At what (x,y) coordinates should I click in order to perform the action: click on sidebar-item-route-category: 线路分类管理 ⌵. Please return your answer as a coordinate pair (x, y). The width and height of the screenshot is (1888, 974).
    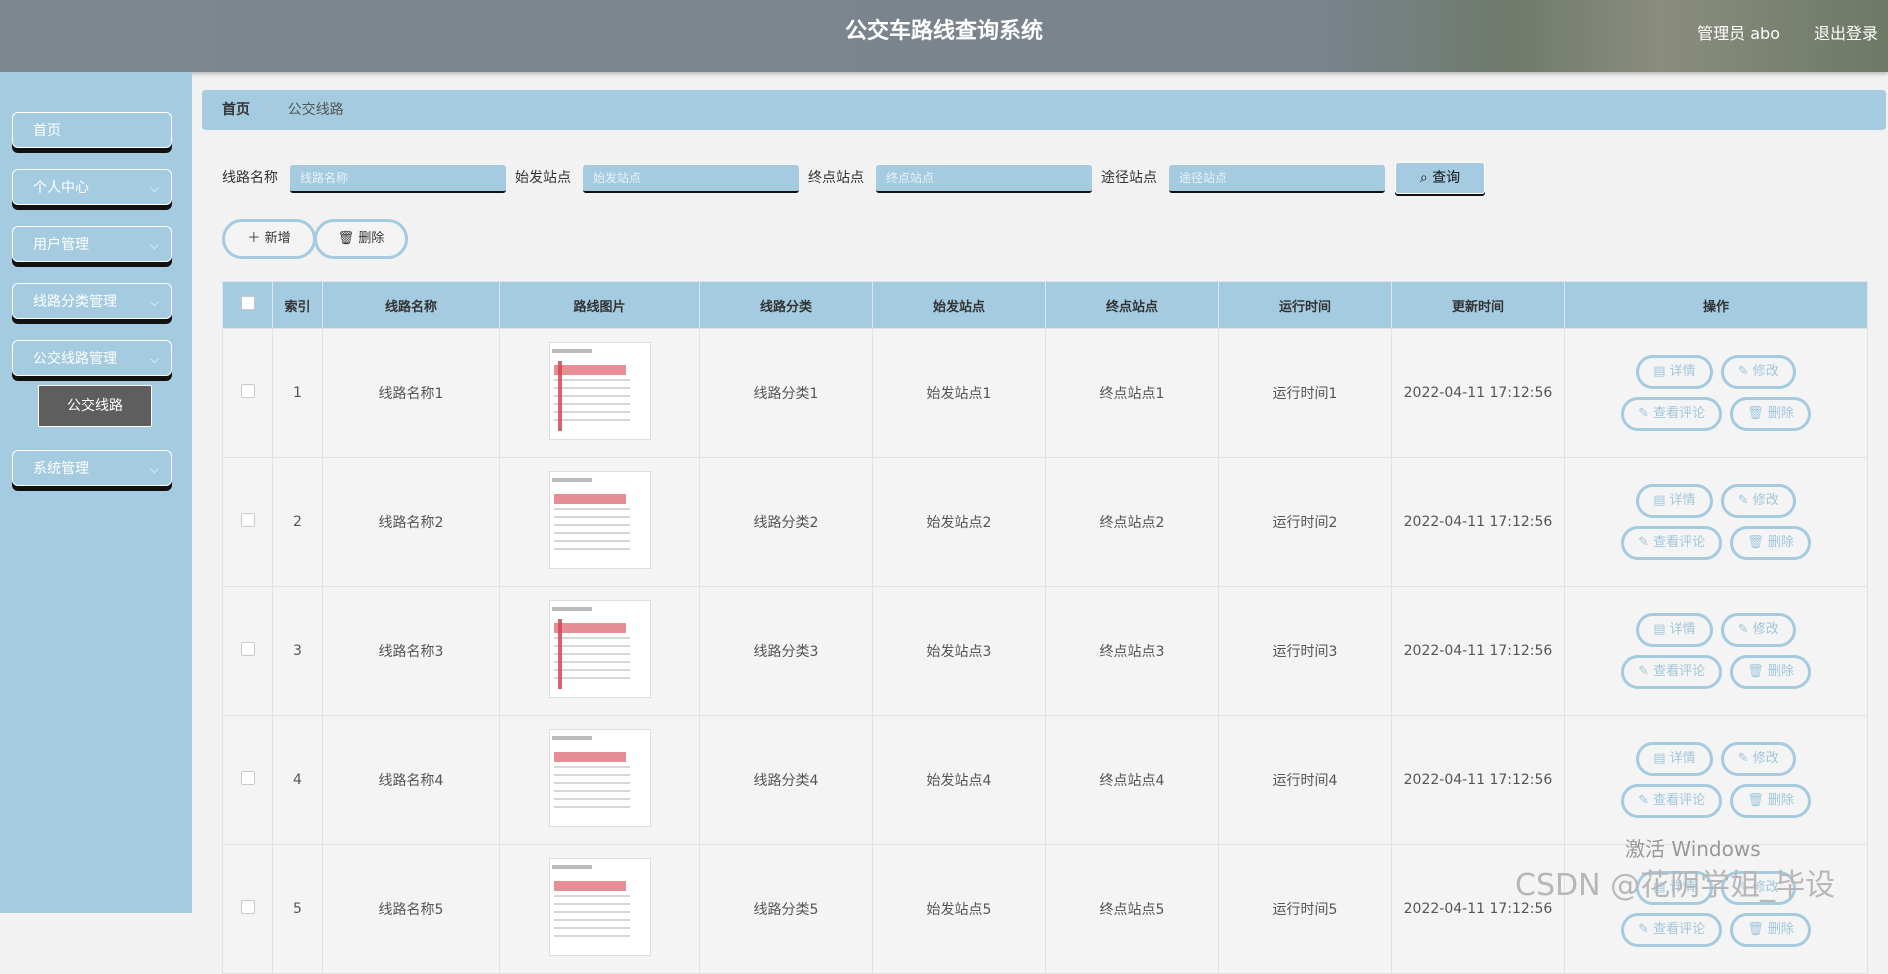
    Looking at the image, I should click on (92, 301).